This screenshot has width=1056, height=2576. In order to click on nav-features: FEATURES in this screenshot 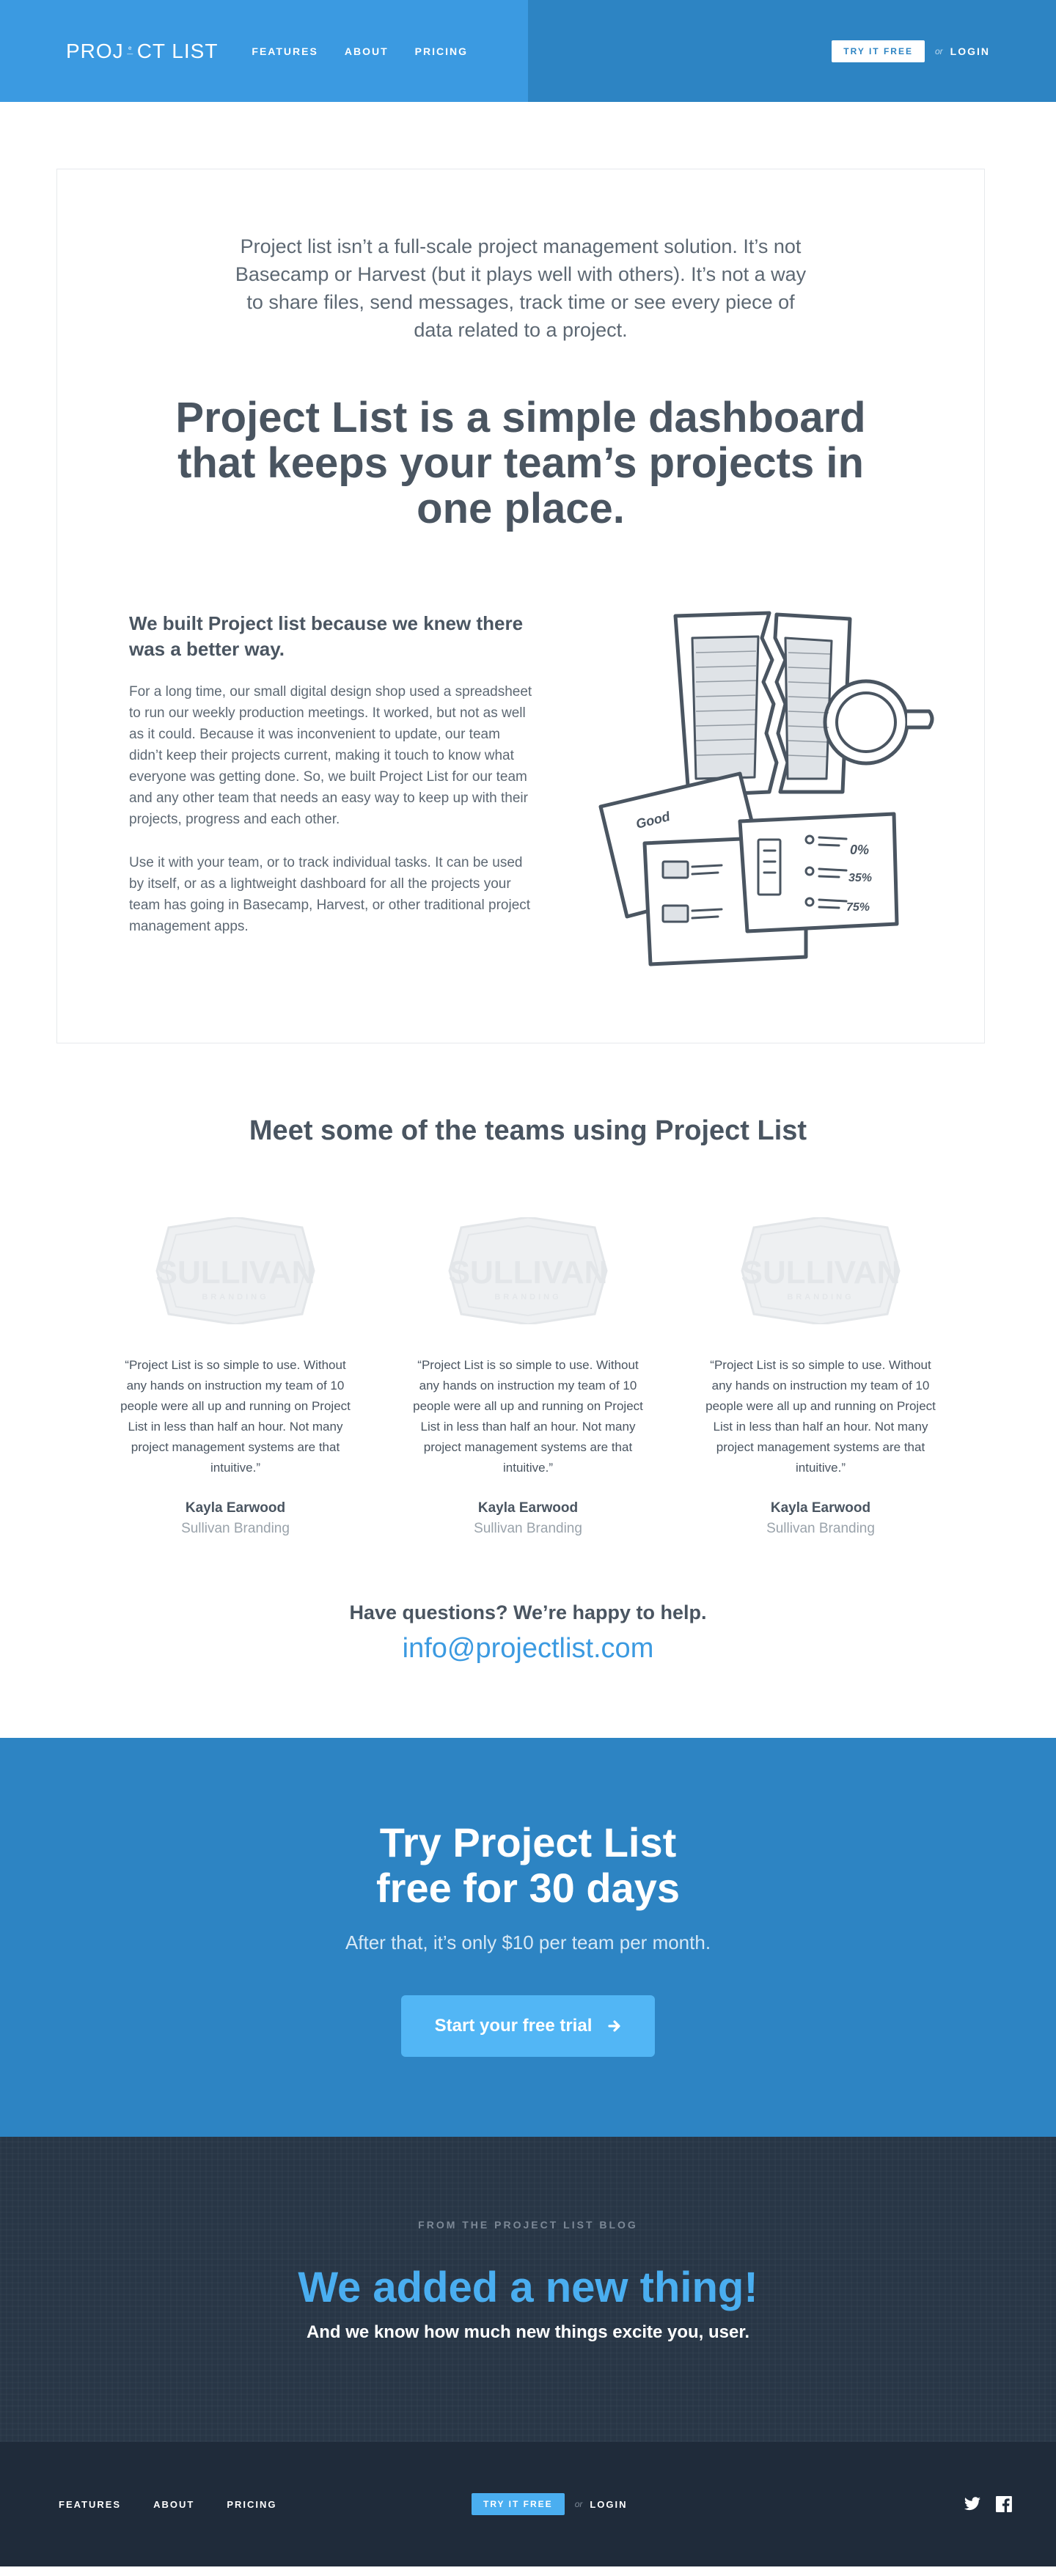, I will do `click(285, 51)`.